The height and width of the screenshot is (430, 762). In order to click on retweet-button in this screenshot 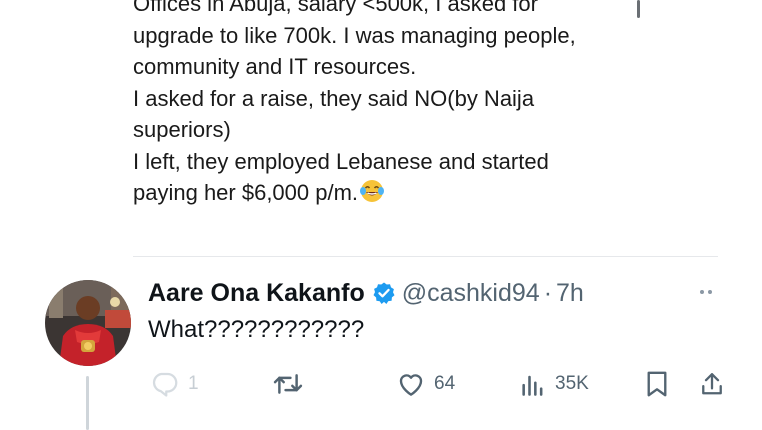, I will do `click(292, 384)`.